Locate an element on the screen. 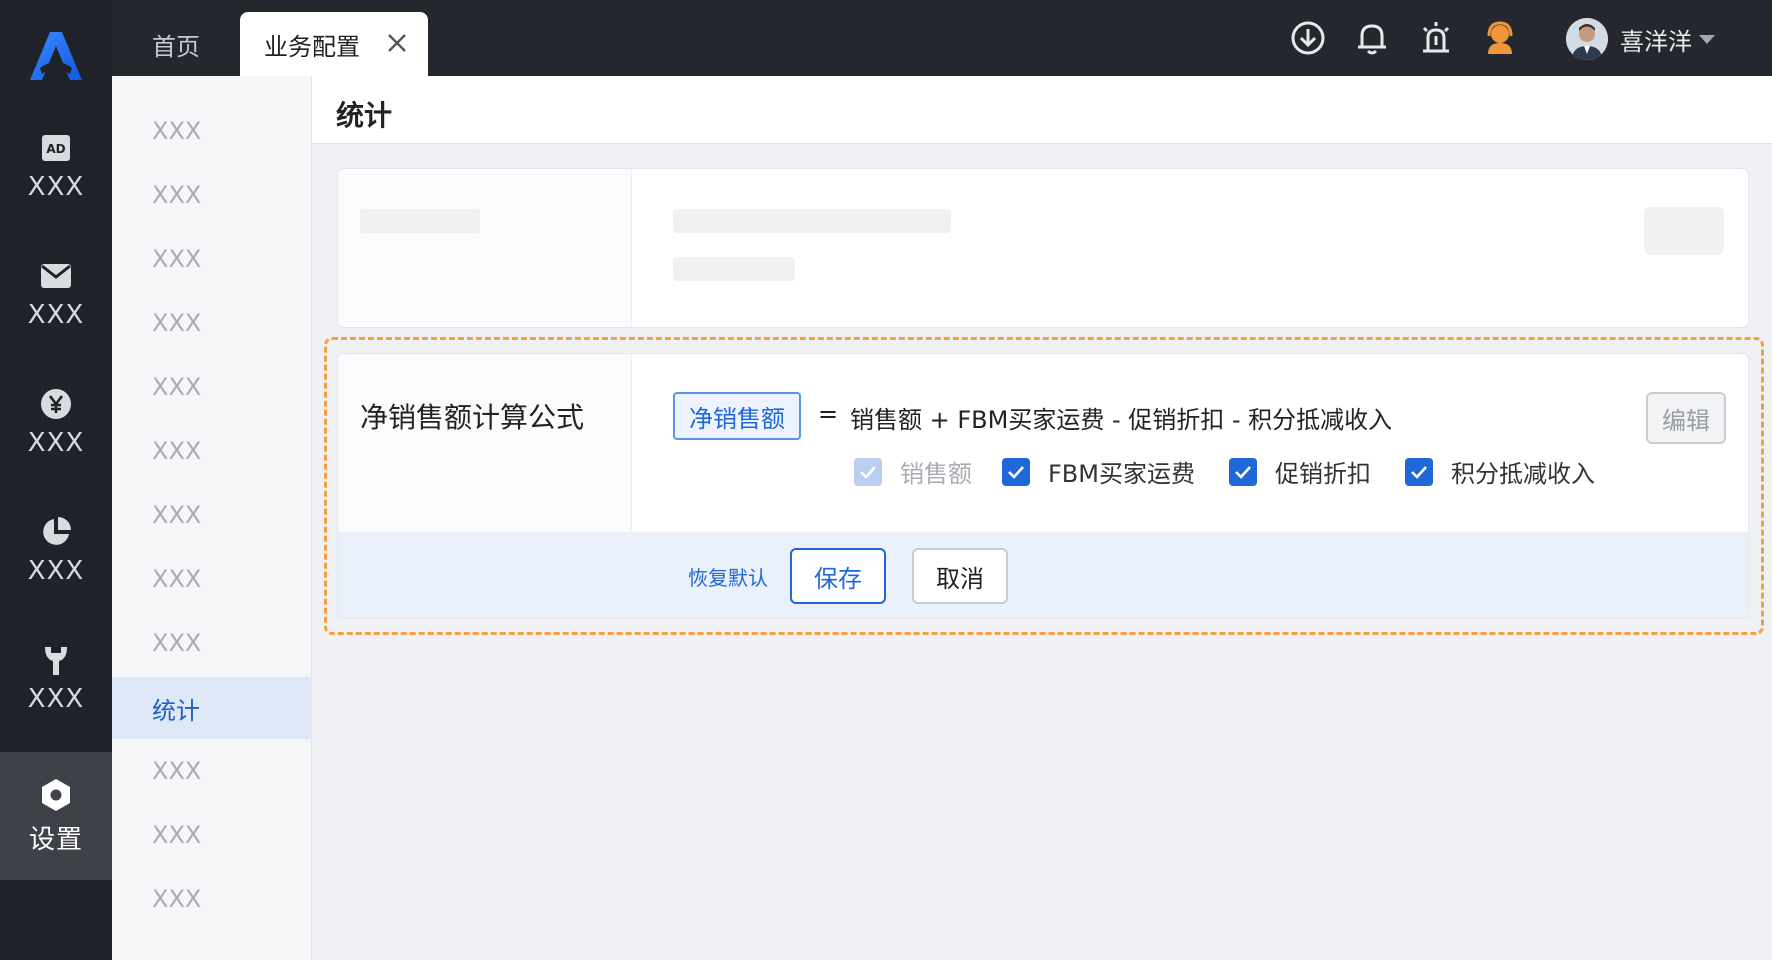 Image resolution: width=1772 pixels, height=960 pixels. svg-text: AD is located at coordinates (55, 149).